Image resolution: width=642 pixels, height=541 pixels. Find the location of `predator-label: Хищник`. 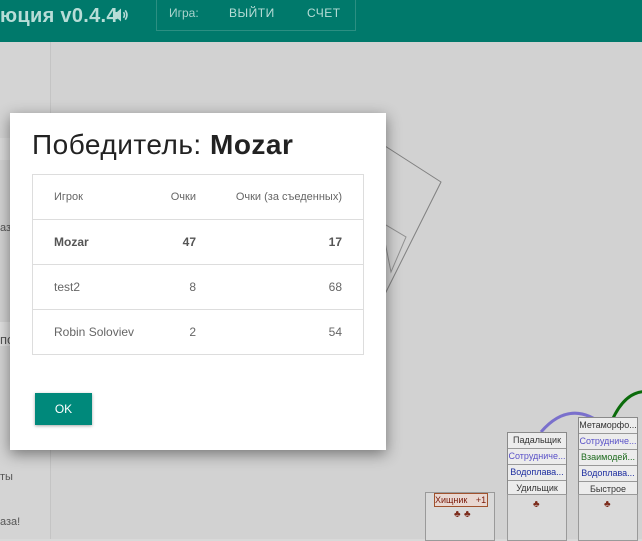

predator-label: Хищник is located at coordinates (451, 500).